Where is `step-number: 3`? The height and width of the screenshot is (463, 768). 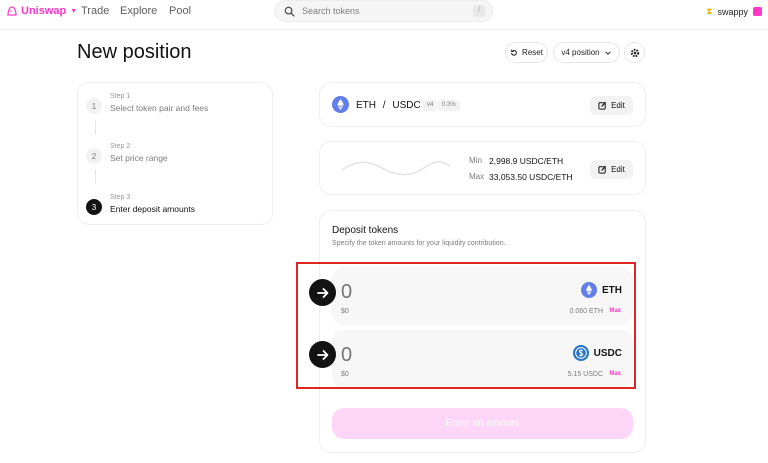 step-number: 3 is located at coordinates (94, 207).